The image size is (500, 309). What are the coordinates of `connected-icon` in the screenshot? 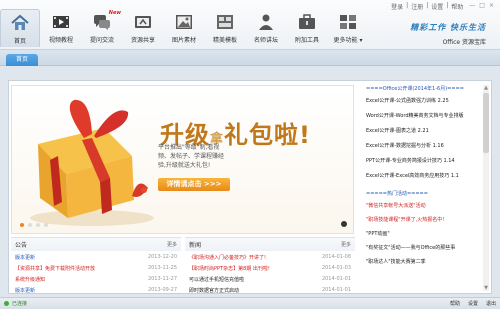 It's located at (6, 303).